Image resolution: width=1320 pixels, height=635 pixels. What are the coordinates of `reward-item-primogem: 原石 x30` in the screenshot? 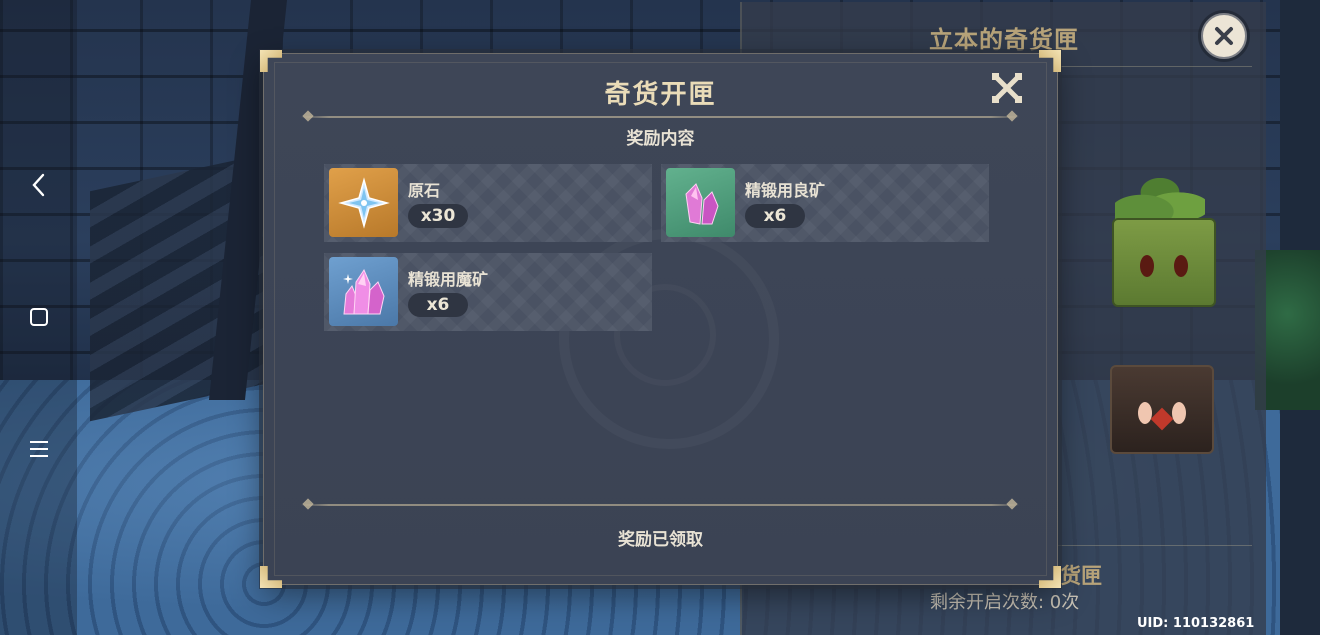 It's located at (488, 203).